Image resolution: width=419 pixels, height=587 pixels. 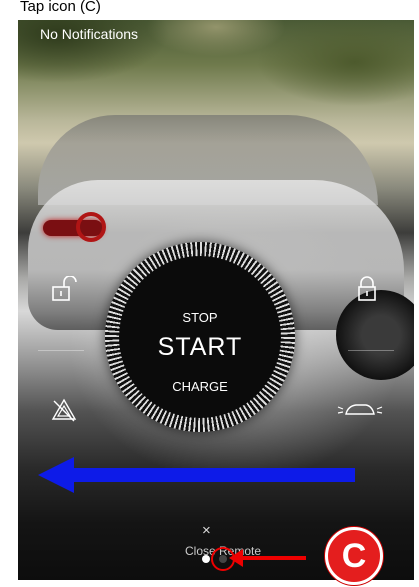 I want to click on notifications-label: No Notifications, so click(x=89, y=34).